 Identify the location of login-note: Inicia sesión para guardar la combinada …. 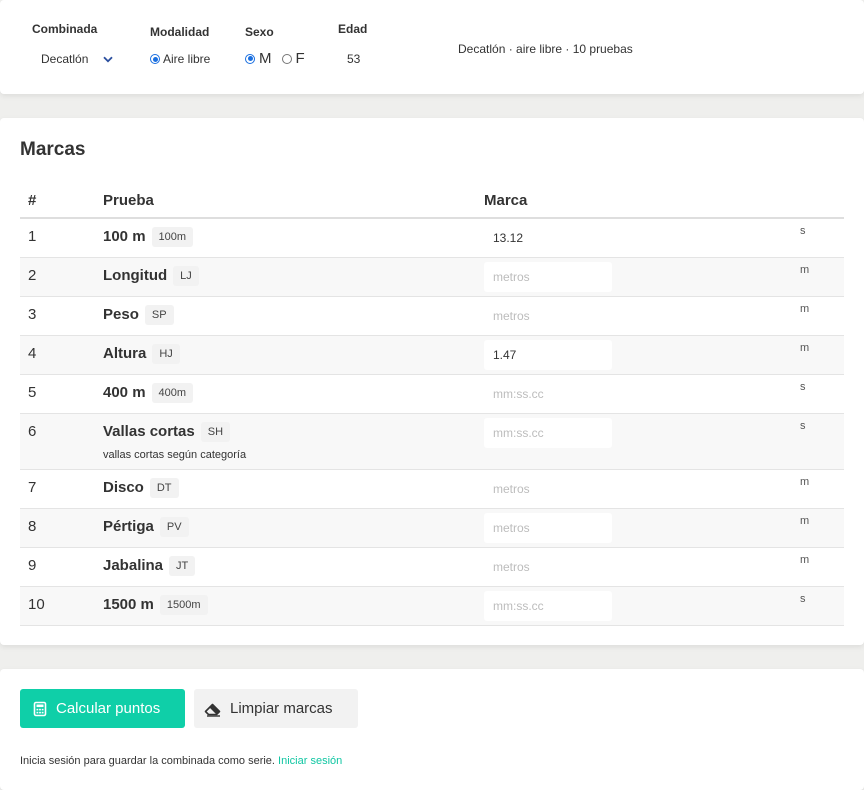
(181, 761).